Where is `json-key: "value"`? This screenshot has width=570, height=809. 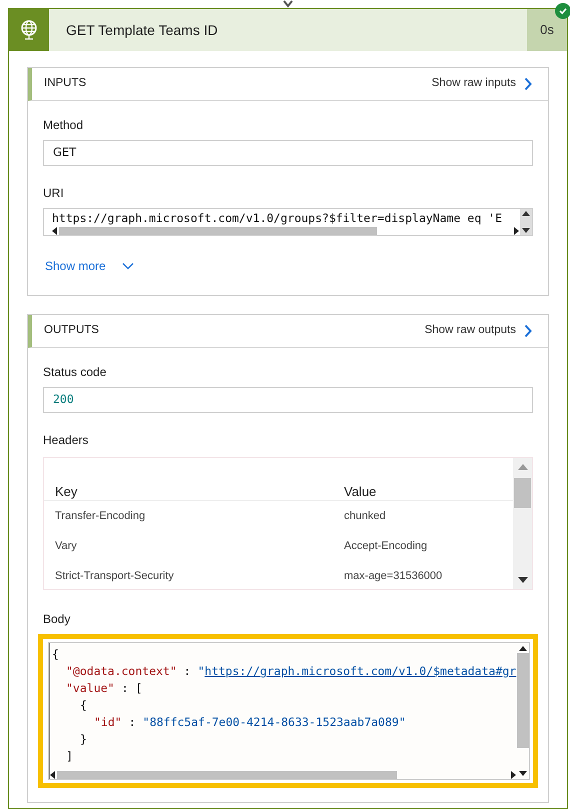 json-key: "value" is located at coordinates (90, 688).